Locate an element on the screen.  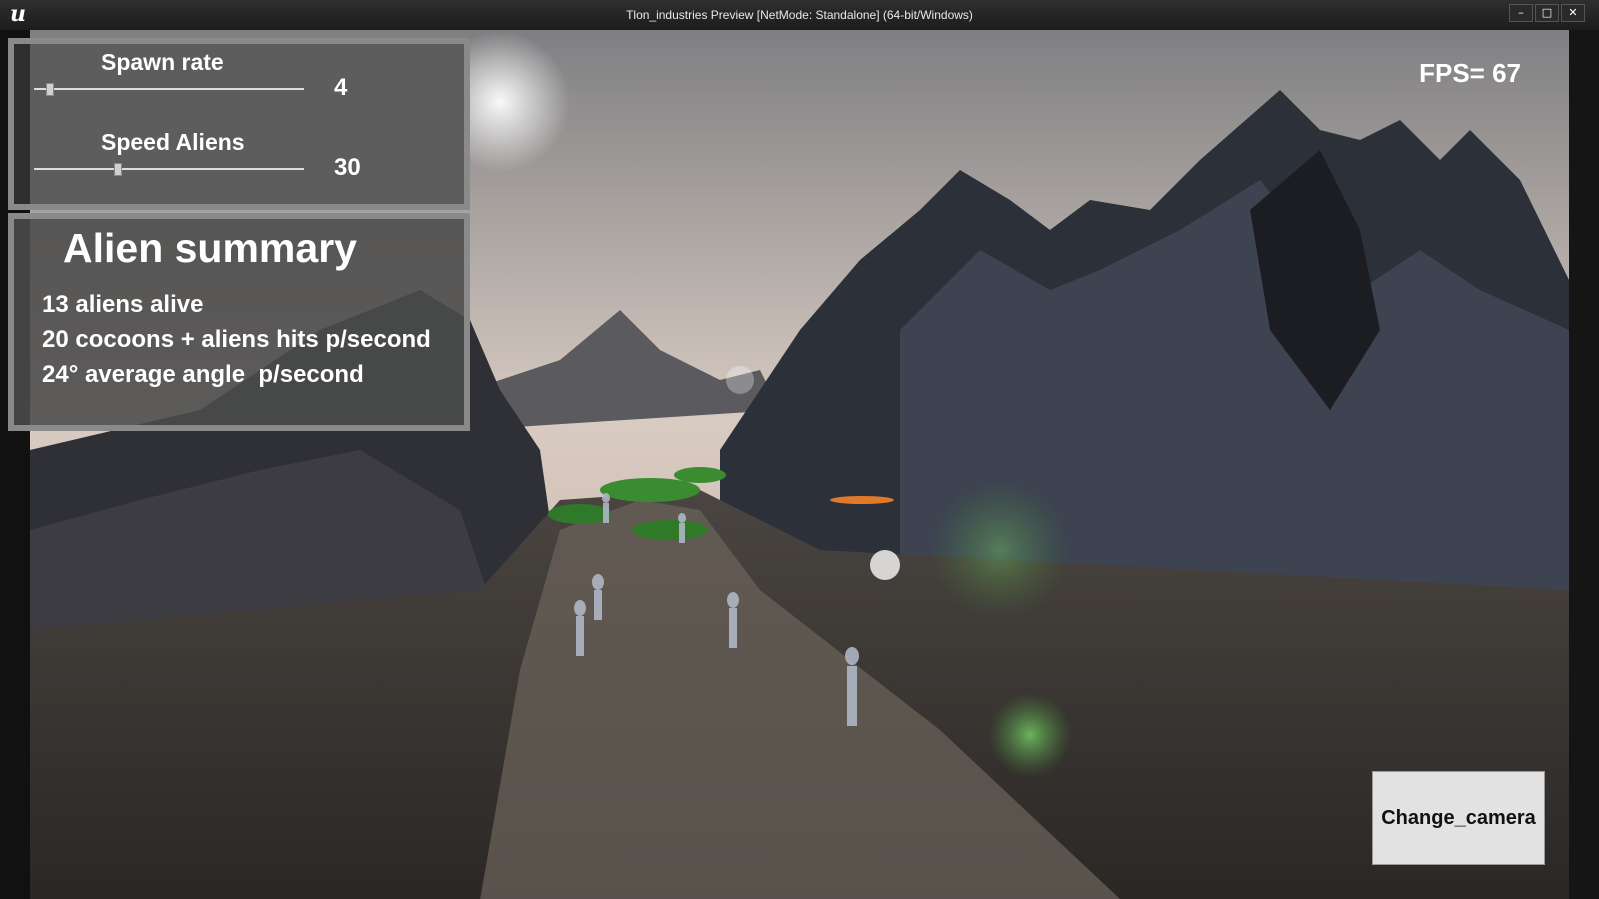
summary-line-hits: 20 cocoons + aliens hits p/second is located at coordinates (236, 339).